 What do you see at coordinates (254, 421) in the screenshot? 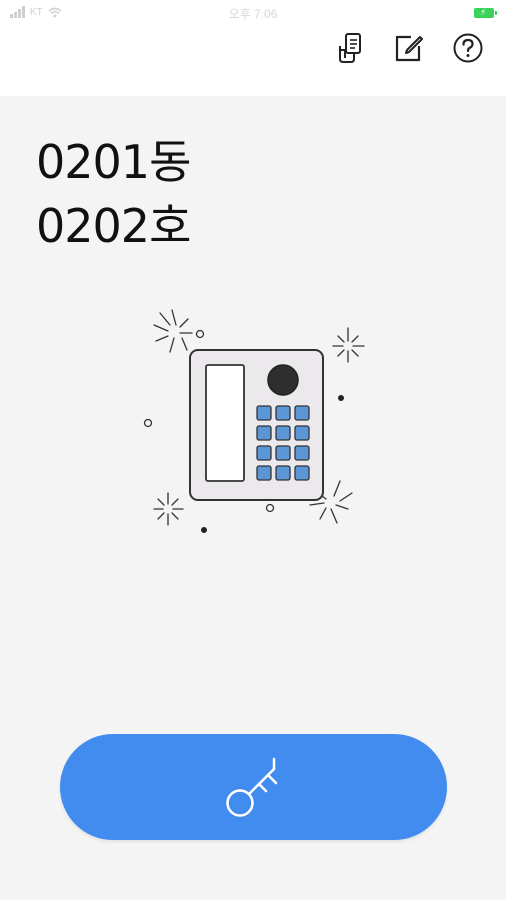
I see `intercom-illustration` at bounding box center [254, 421].